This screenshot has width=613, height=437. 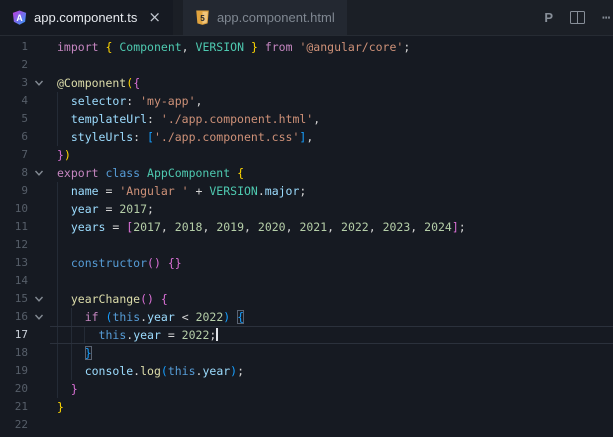 What do you see at coordinates (21, 244) in the screenshot?
I see `line-number: 12` at bounding box center [21, 244].